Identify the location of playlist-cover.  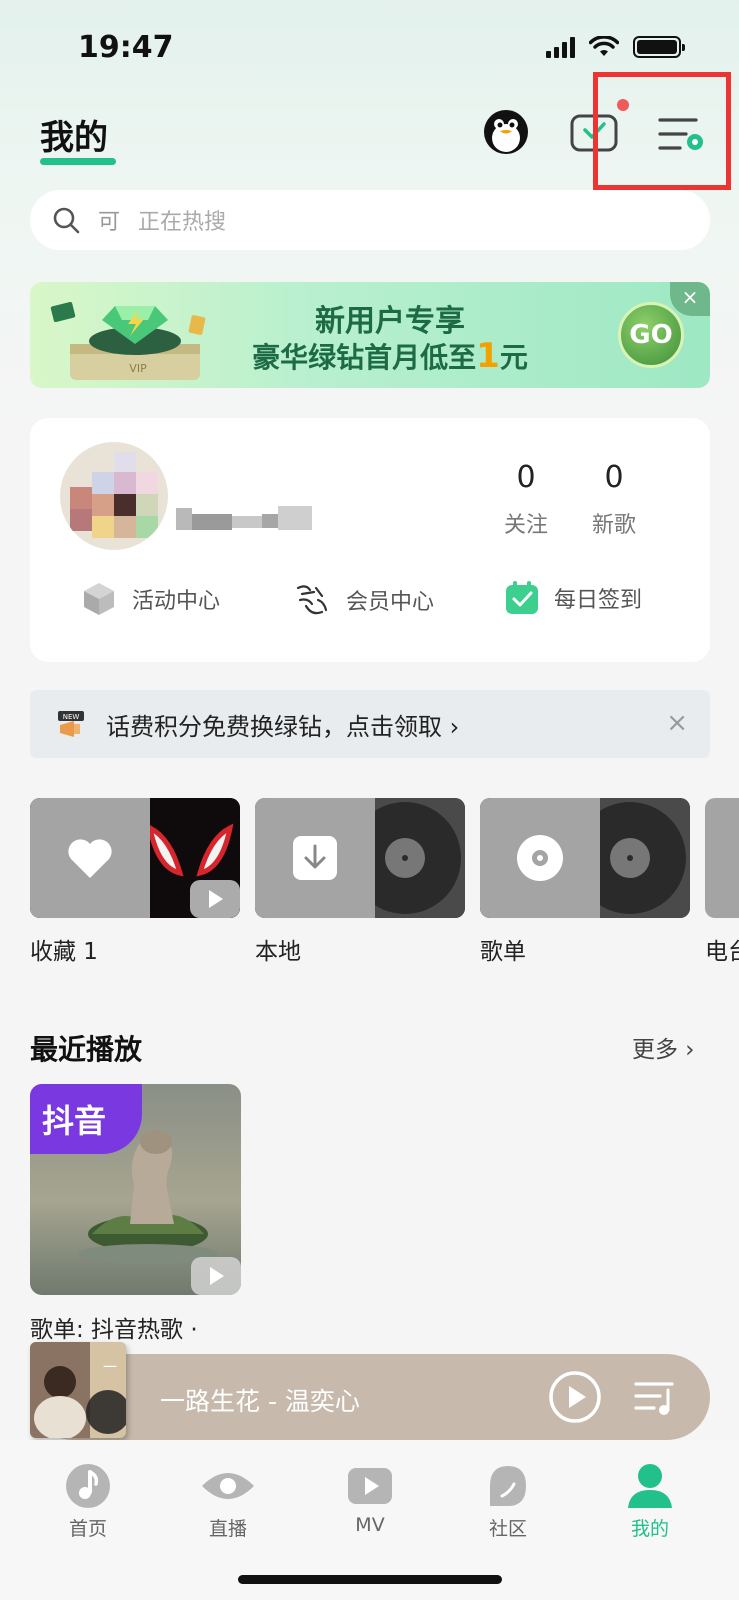
(540, 858).